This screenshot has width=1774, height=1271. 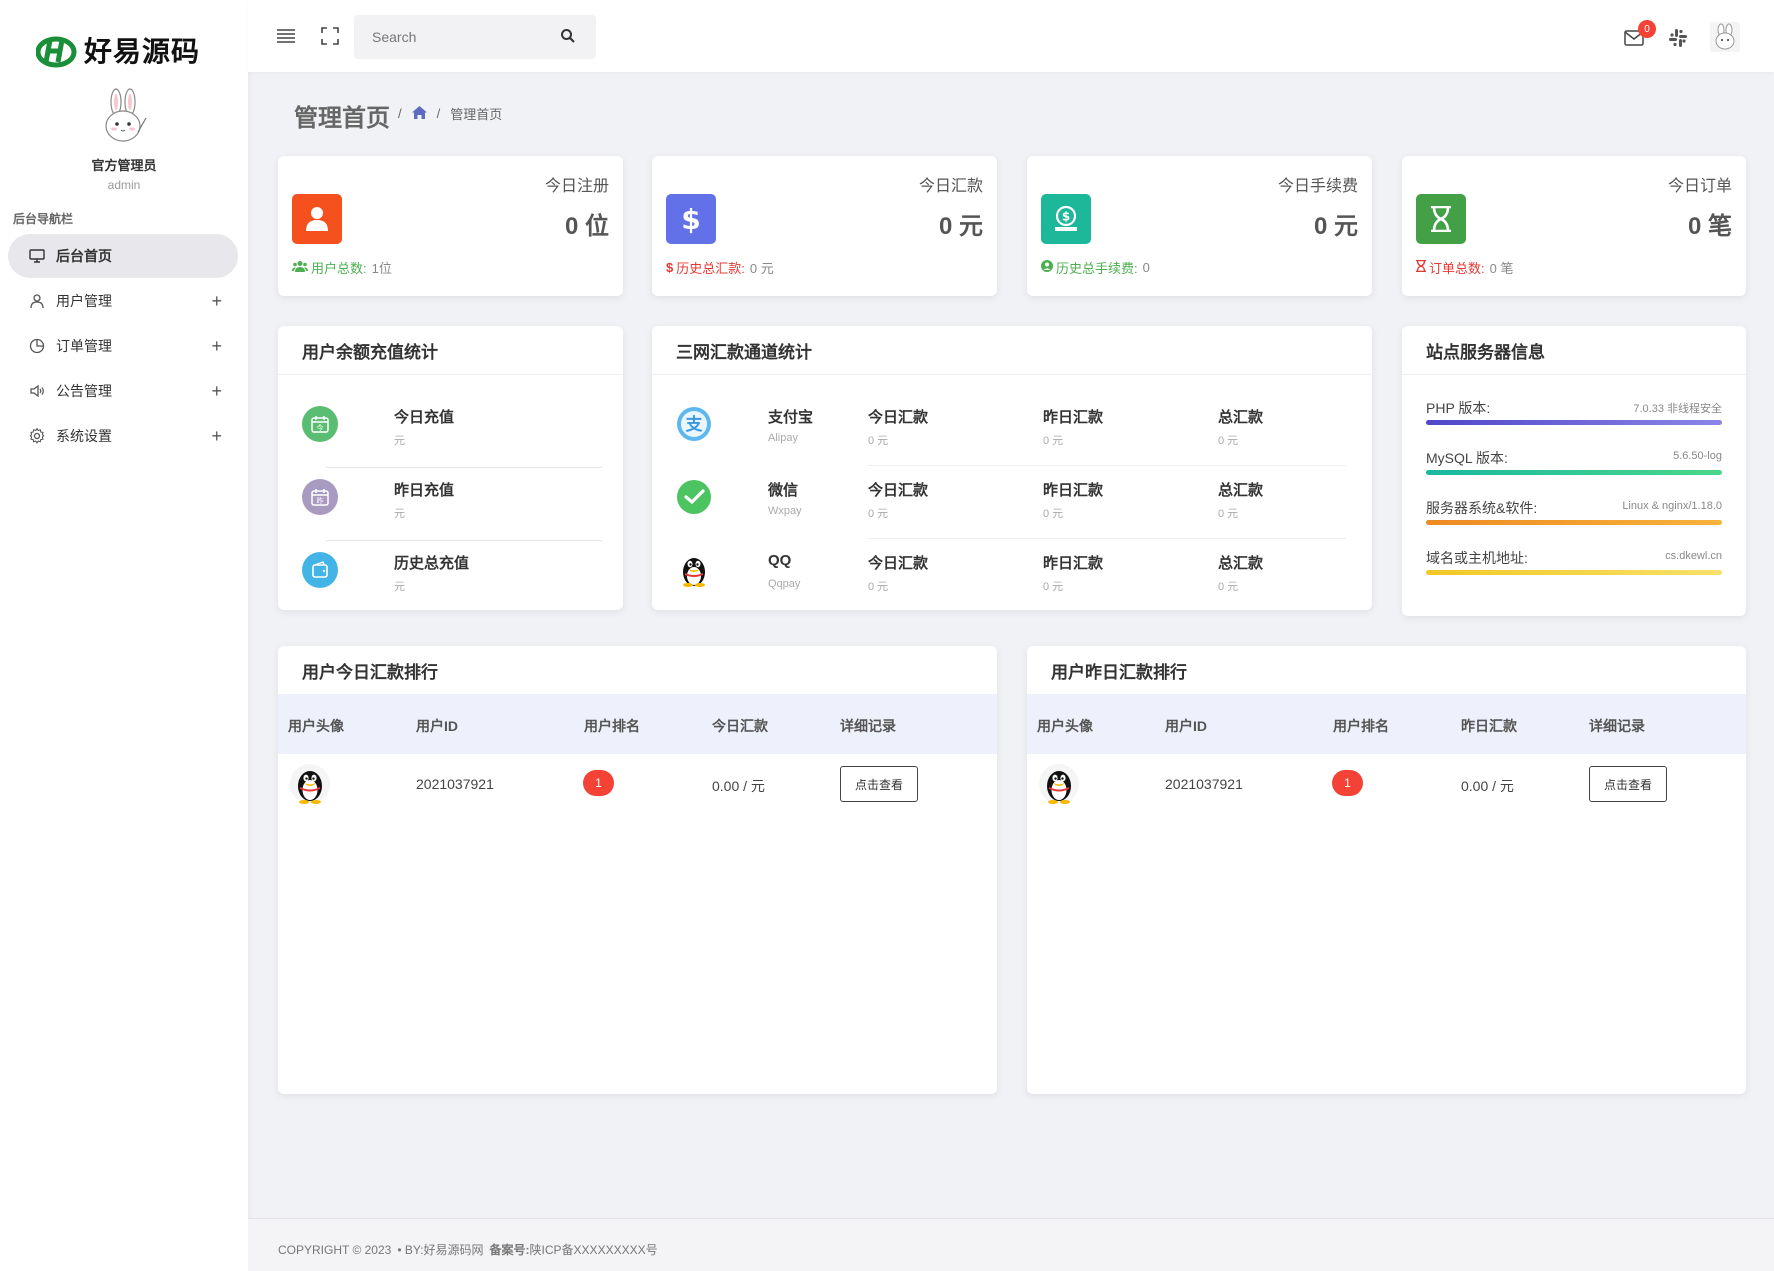 I want to click on rank-badge: 1, so click(x=1347, y=783).